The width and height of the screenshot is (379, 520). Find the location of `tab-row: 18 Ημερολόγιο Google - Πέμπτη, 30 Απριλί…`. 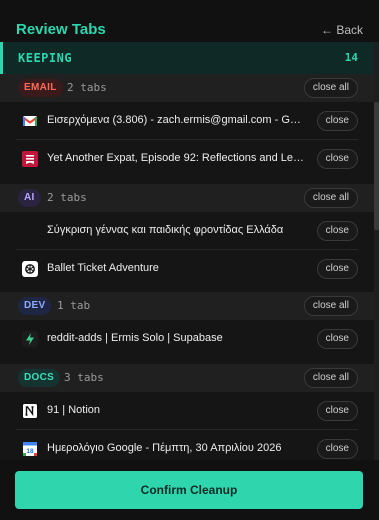

tab-row: 18 Ημερολόγιο Google - Πέμπτη, 30 Απριλί… is located at coordinates (187, 445).